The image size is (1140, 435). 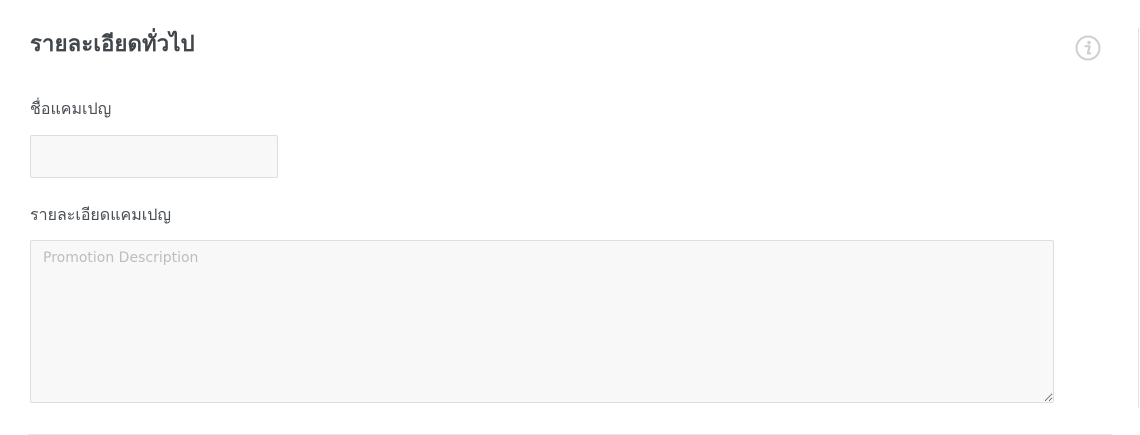 I want to click on campaign-description-label: รายละเอียดแคมเปญ, so click(x=101, y=214).